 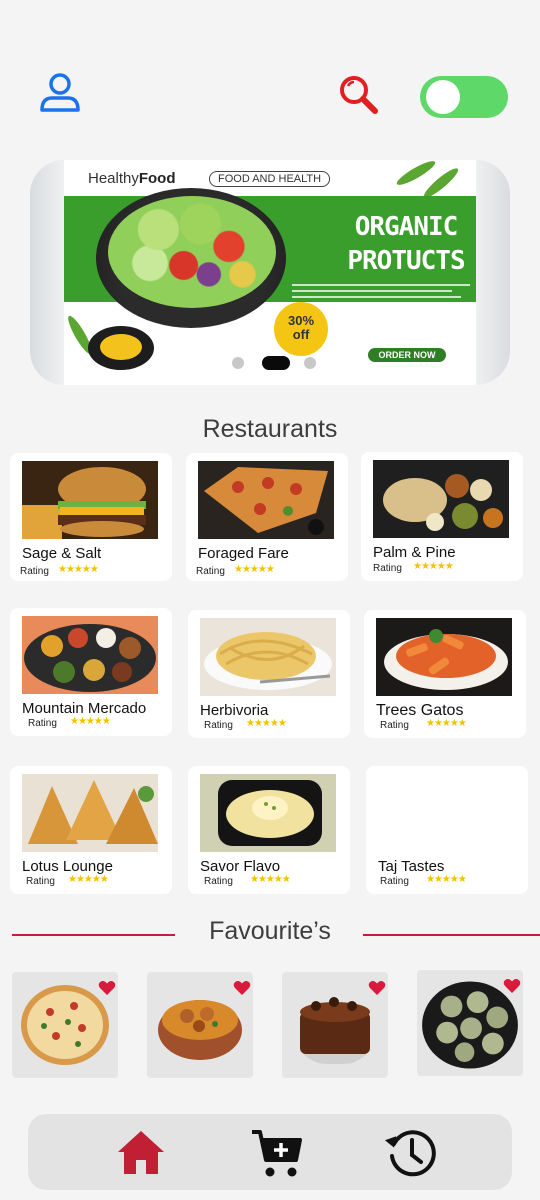 I want to click on samosa-image, so click(x=90, y=813).